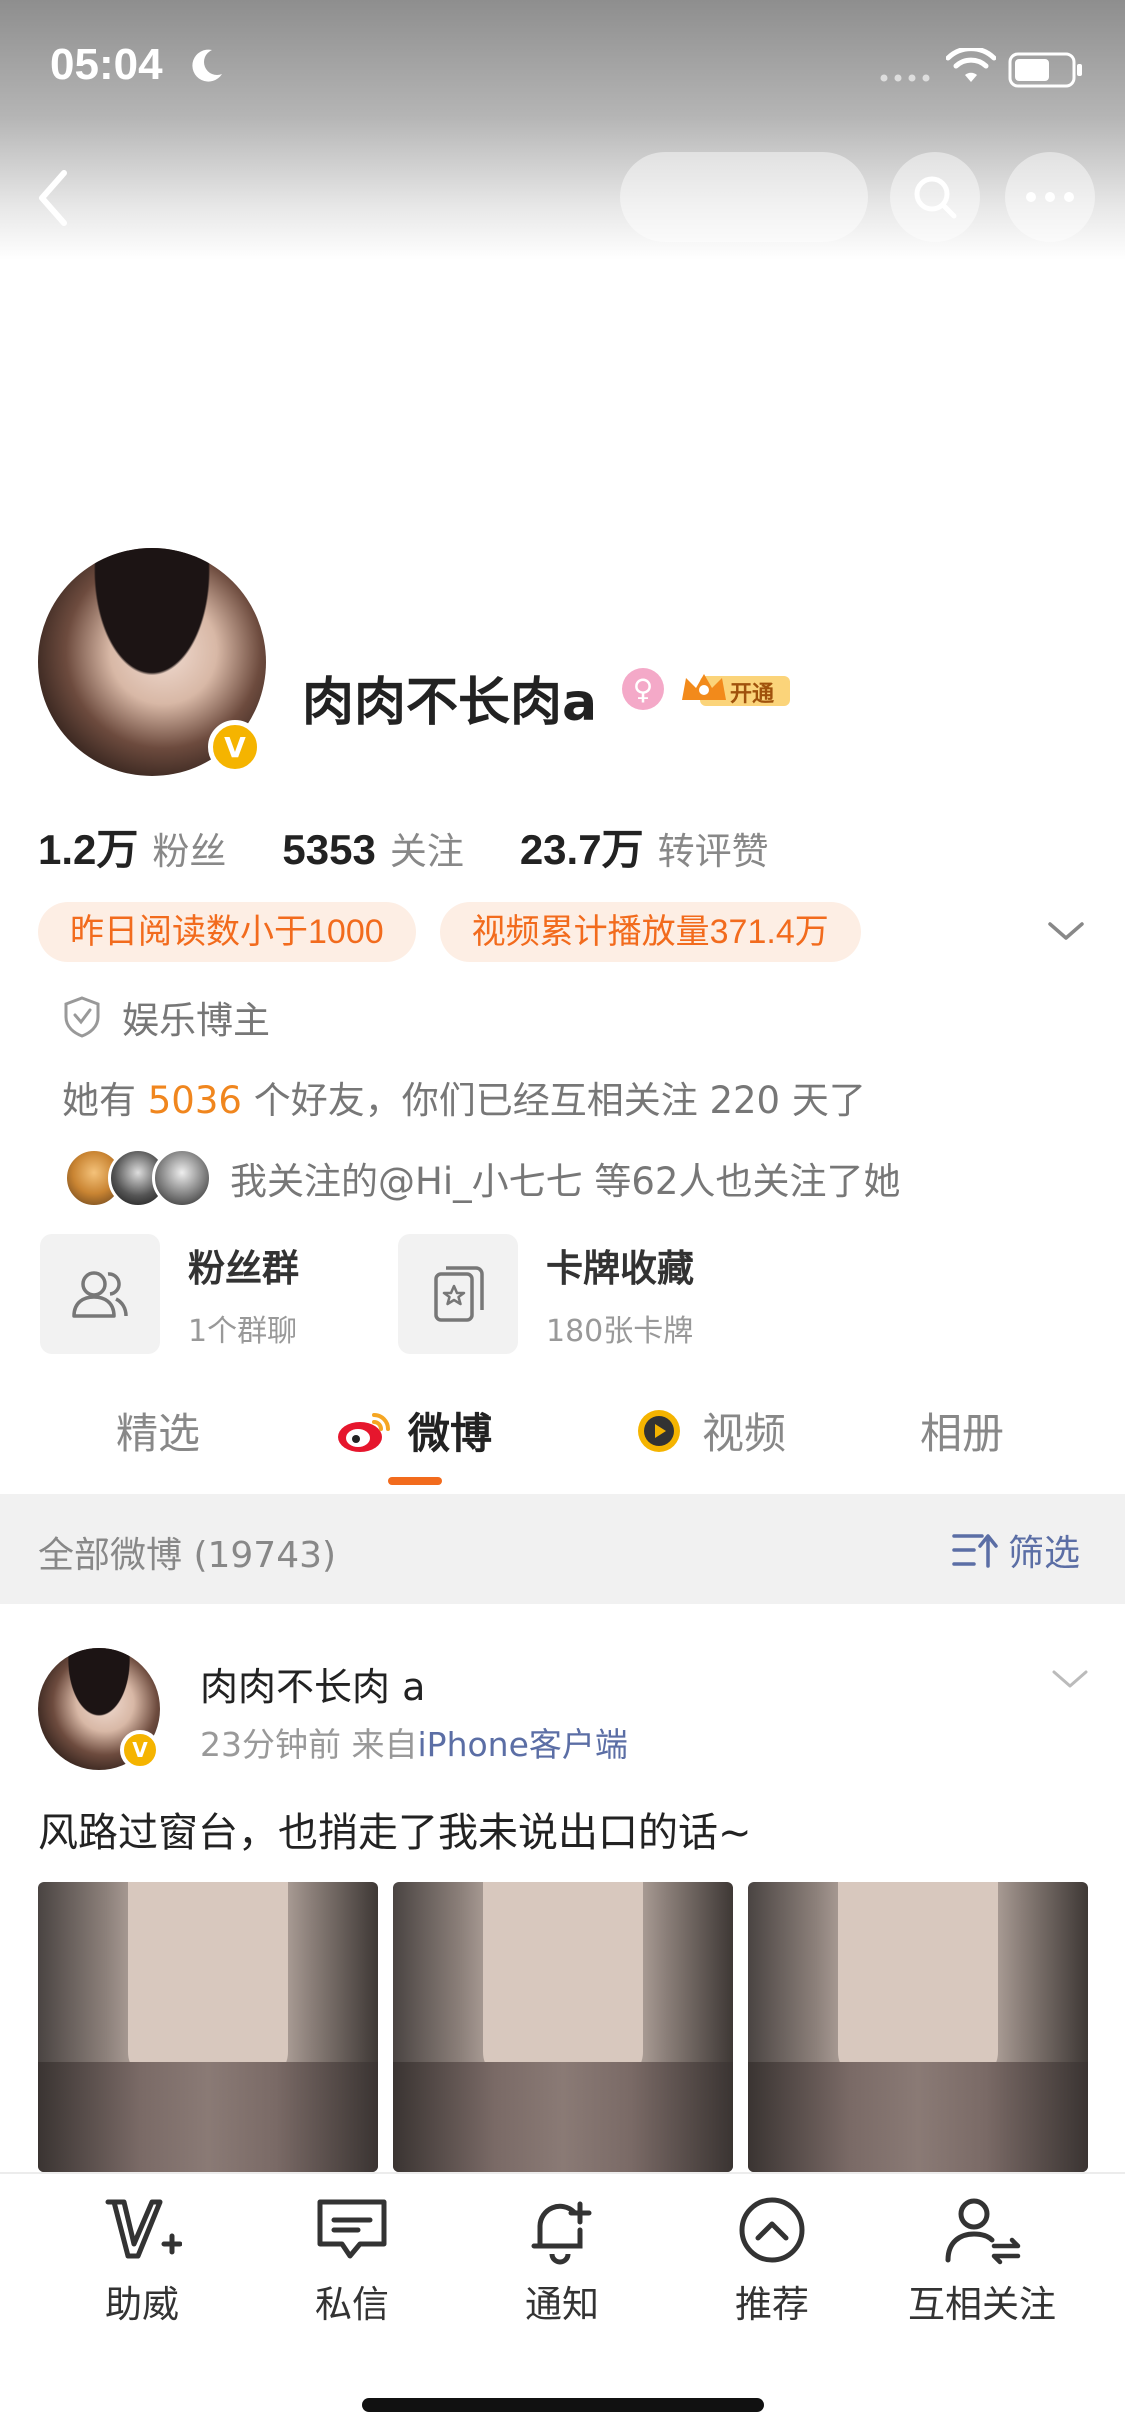  I want to click on search-icon, so click(935, 197).